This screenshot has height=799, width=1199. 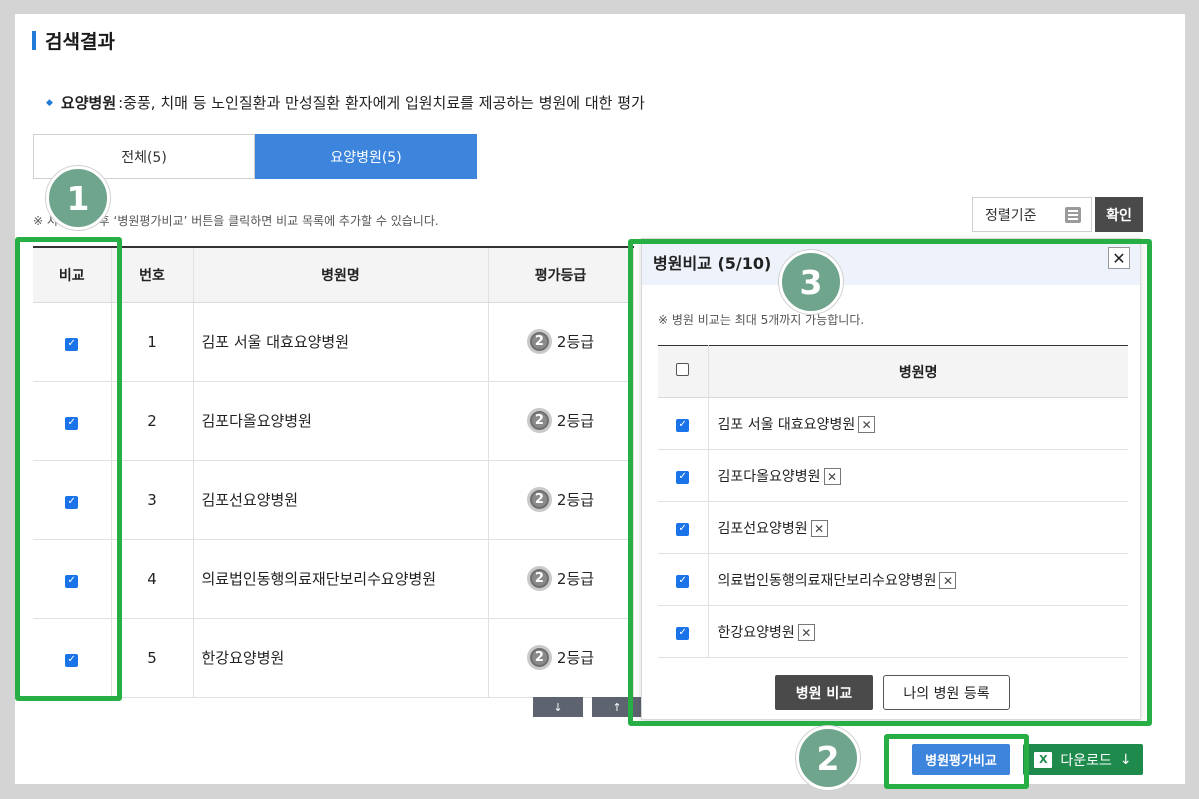 What do you see at coordinates (1125, 759) in the screenshot?
I see `download-arrow-icon: ↓` at bounding box center [1125, 759].